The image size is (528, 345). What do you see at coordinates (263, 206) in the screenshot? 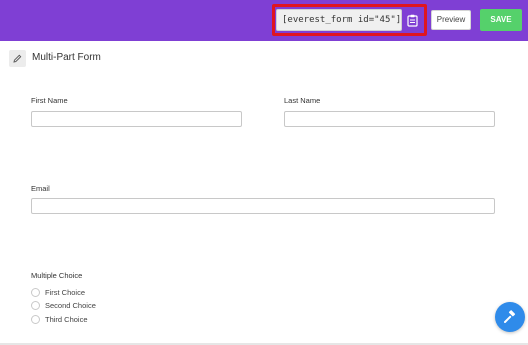
I see `email-input` at bounding box center [263, 206].